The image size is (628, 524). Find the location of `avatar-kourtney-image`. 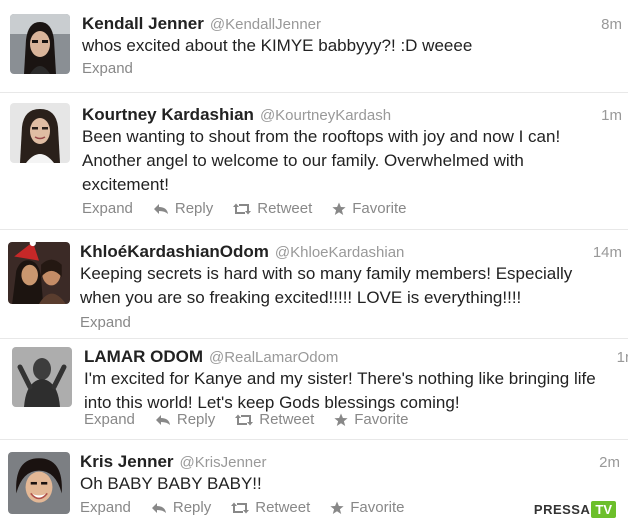

avatar-kourtney-image is located at coordinates (40, 133).